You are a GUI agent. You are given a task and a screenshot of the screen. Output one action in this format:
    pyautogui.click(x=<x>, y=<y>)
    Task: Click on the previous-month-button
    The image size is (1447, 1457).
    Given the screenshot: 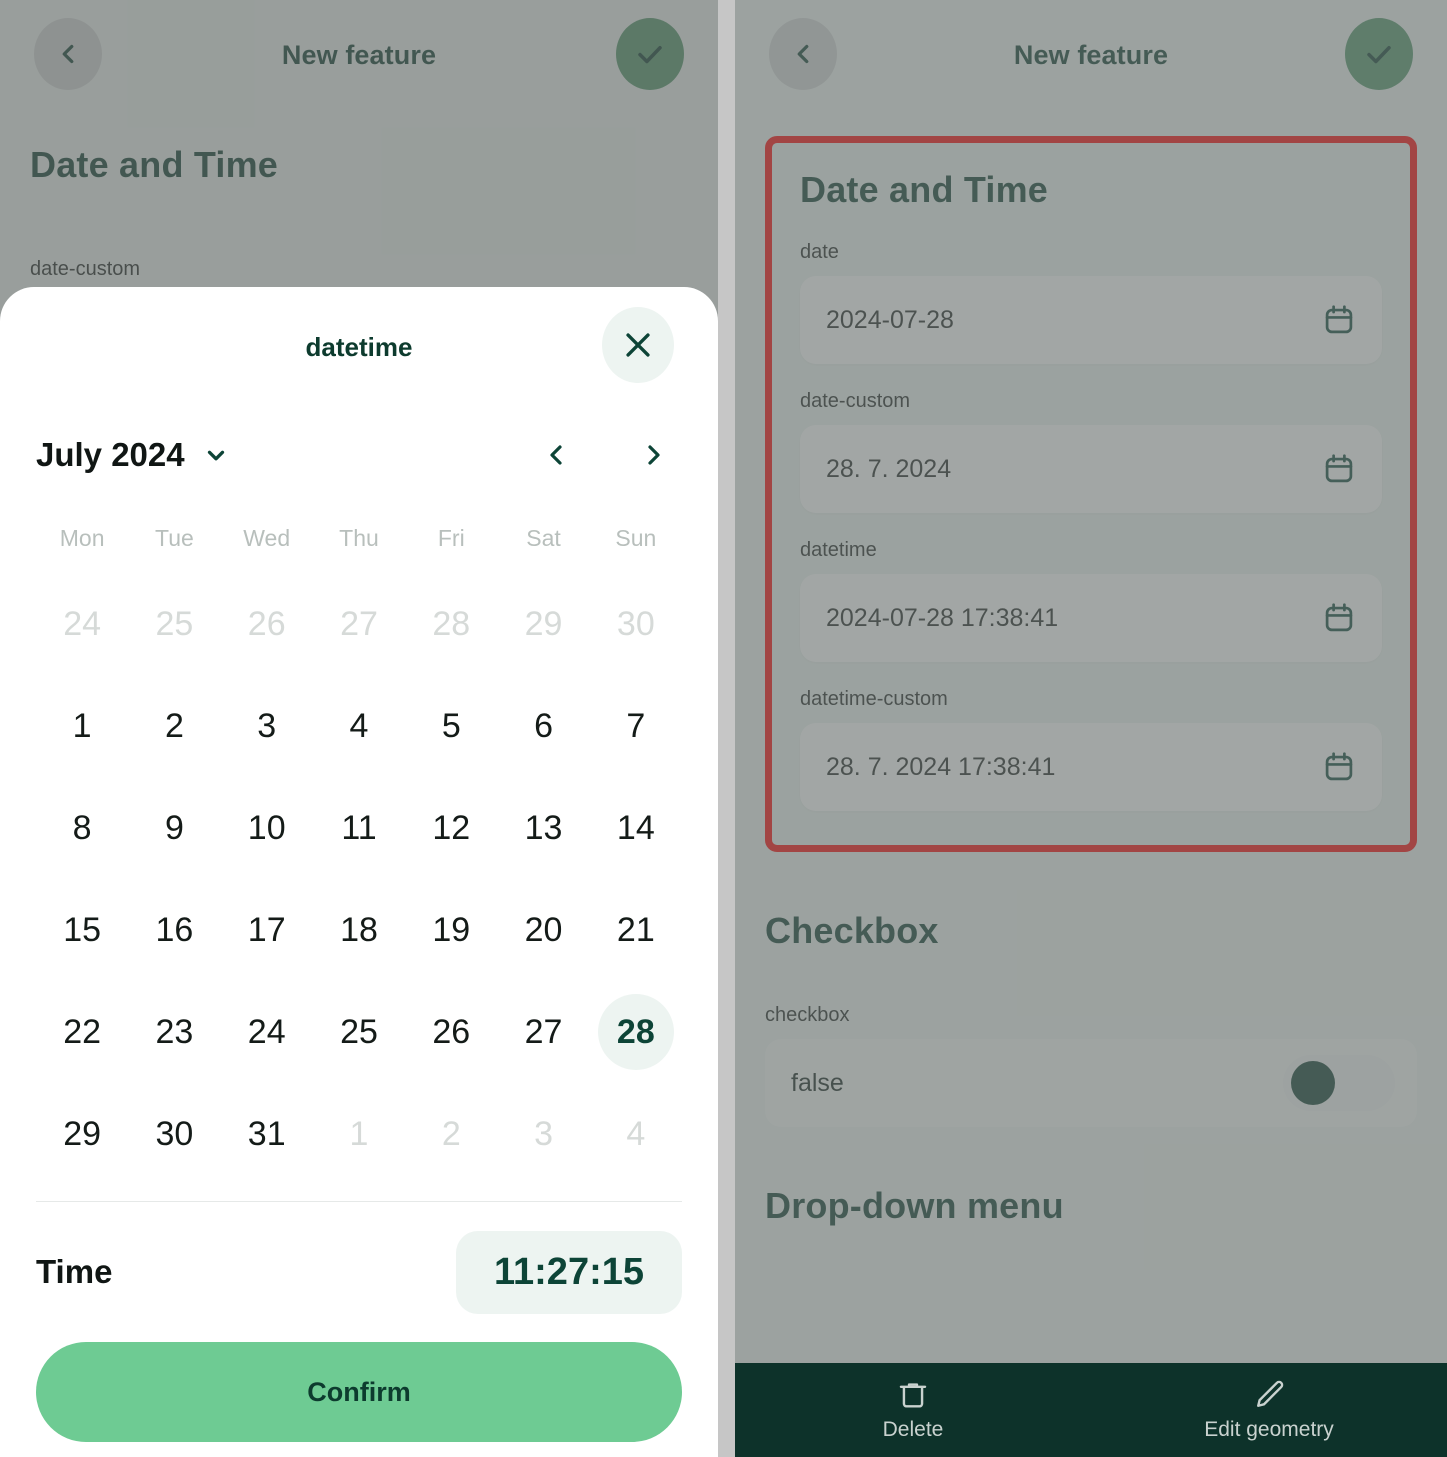 What is the action you would take?
    pyautogui.click(x=556, y=455)
    